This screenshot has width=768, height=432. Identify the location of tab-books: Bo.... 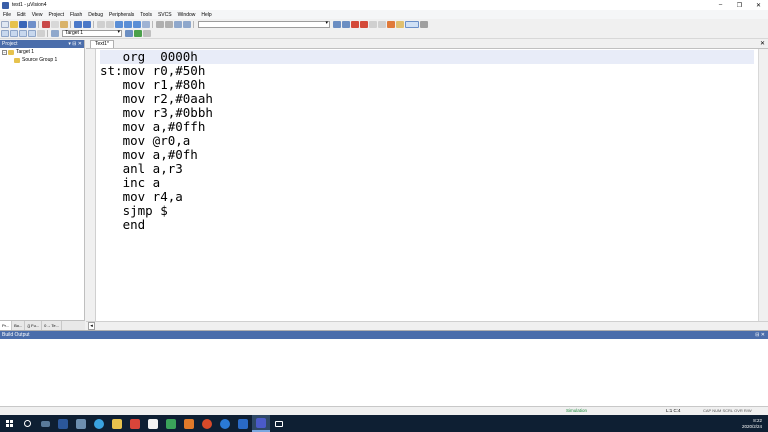
(19, 325).